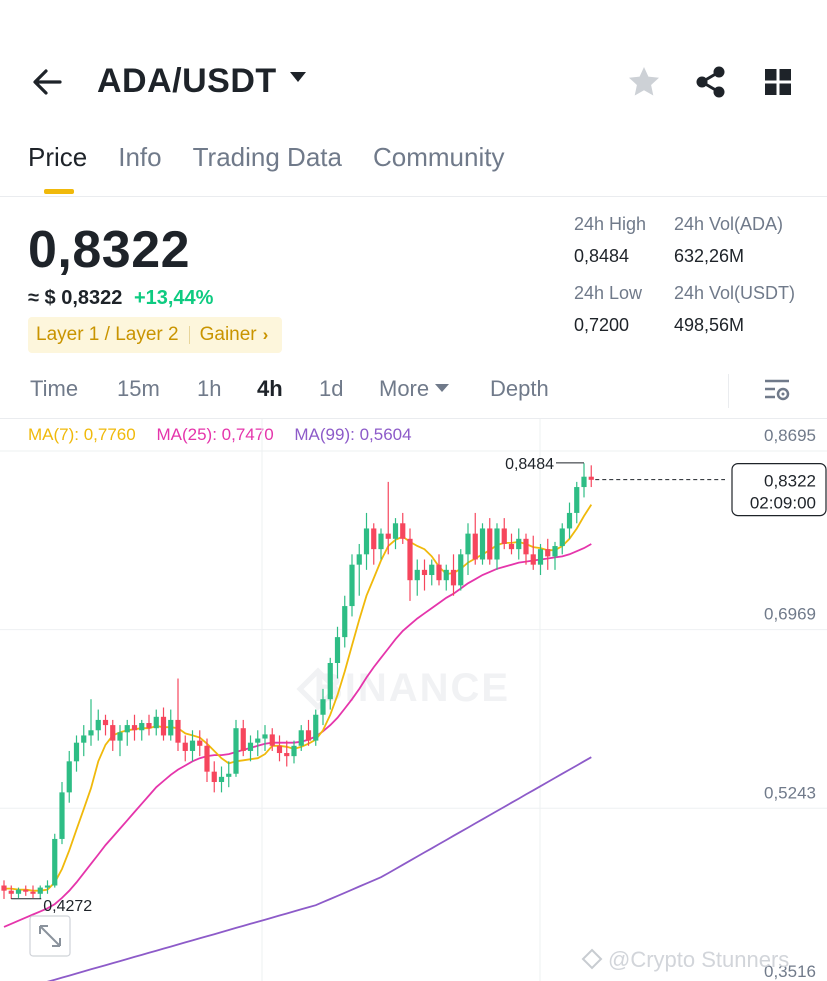  What do you see at coordinates (270, 389) in the screenshot?
I see `interval-4h: 4h` at bounding box center [270, 389].